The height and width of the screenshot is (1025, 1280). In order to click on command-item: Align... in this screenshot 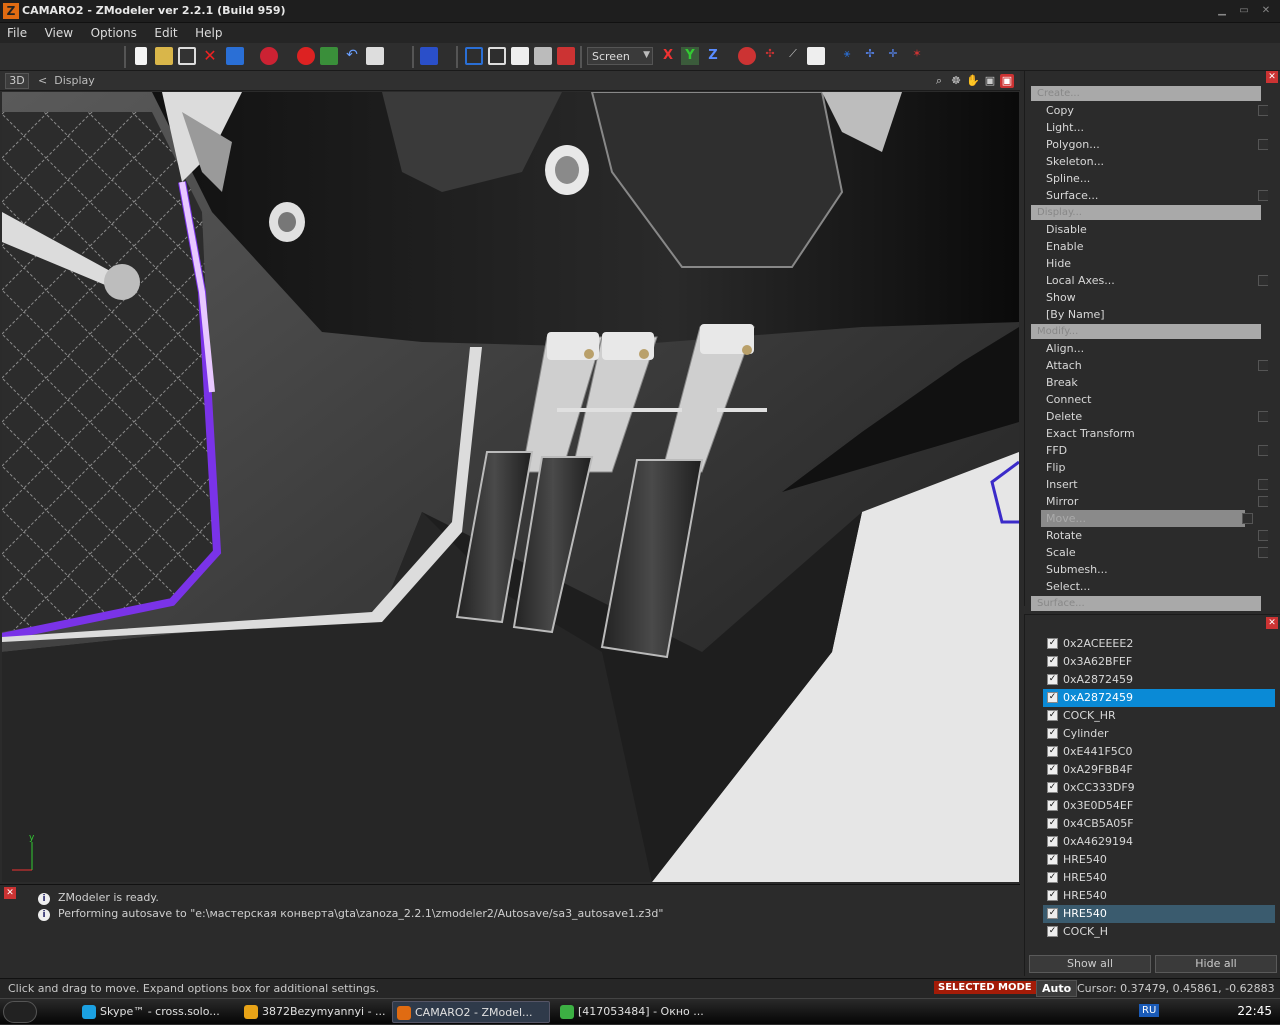, I will do `click(1146, 348)`.